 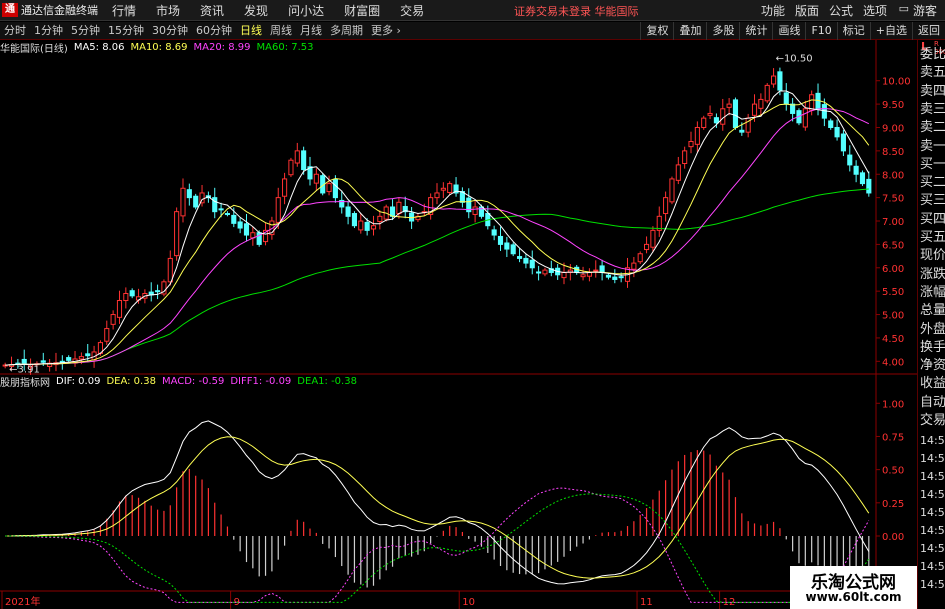 What do you see at coordinates (932, 384) in the screenshot?
I see `quote-field-label: 收益` at bounding box center [932, 384].